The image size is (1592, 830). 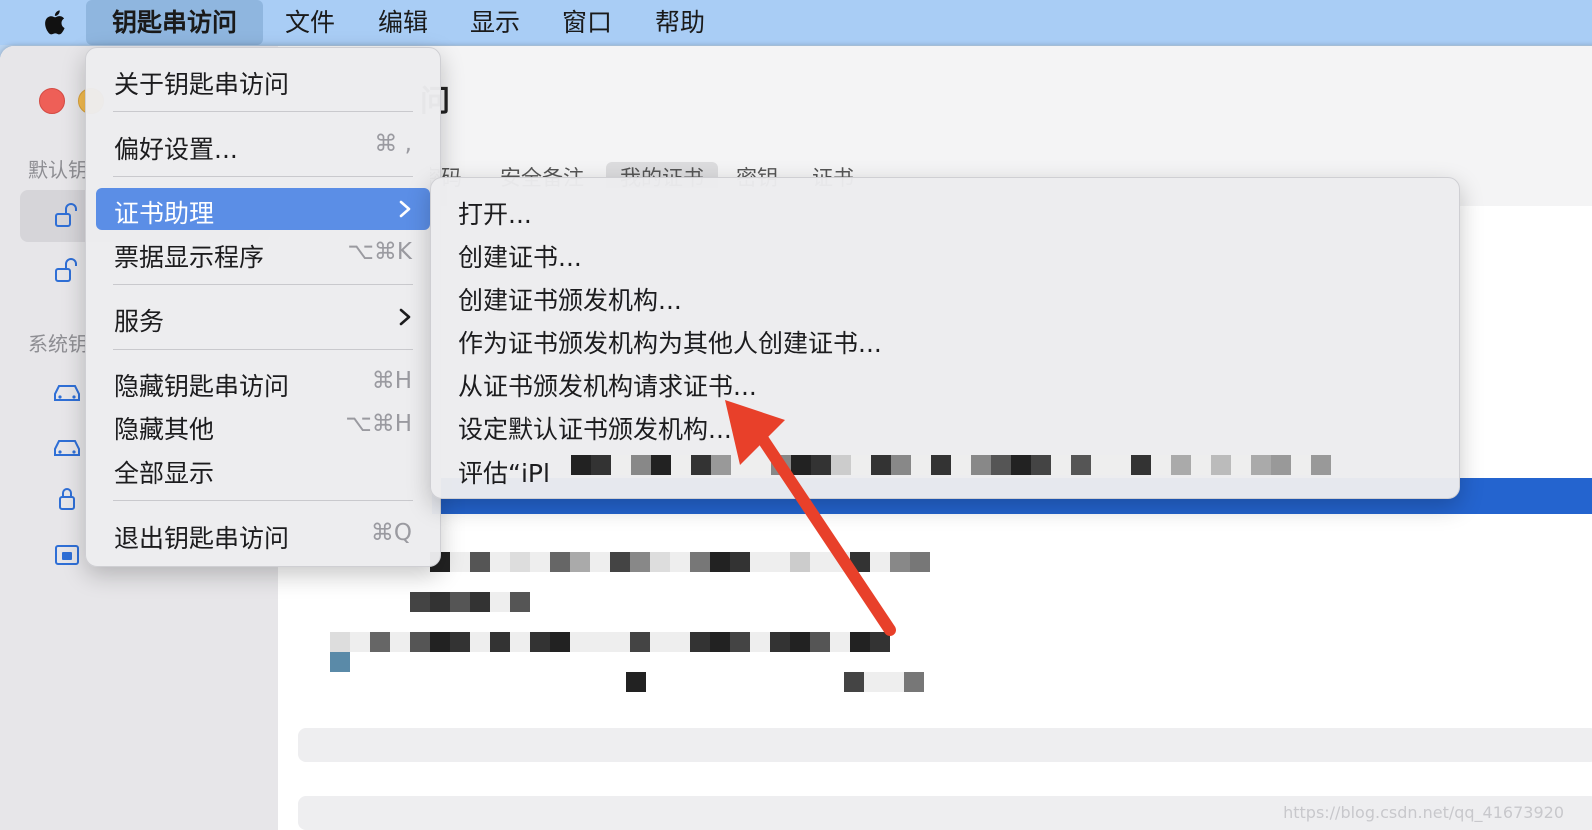 I want to click on menu-item-about: 关于钥匙串访问, so click(x=263, y=80).